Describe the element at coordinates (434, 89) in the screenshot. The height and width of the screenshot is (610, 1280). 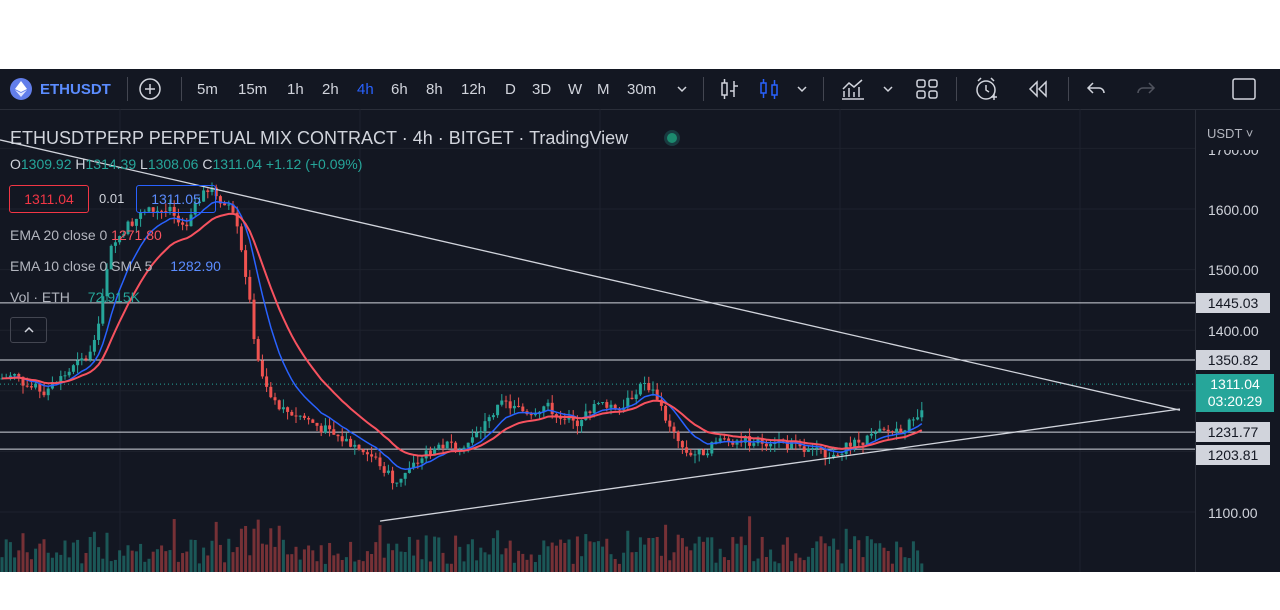
I see `interval-8h: 8h` at that location.